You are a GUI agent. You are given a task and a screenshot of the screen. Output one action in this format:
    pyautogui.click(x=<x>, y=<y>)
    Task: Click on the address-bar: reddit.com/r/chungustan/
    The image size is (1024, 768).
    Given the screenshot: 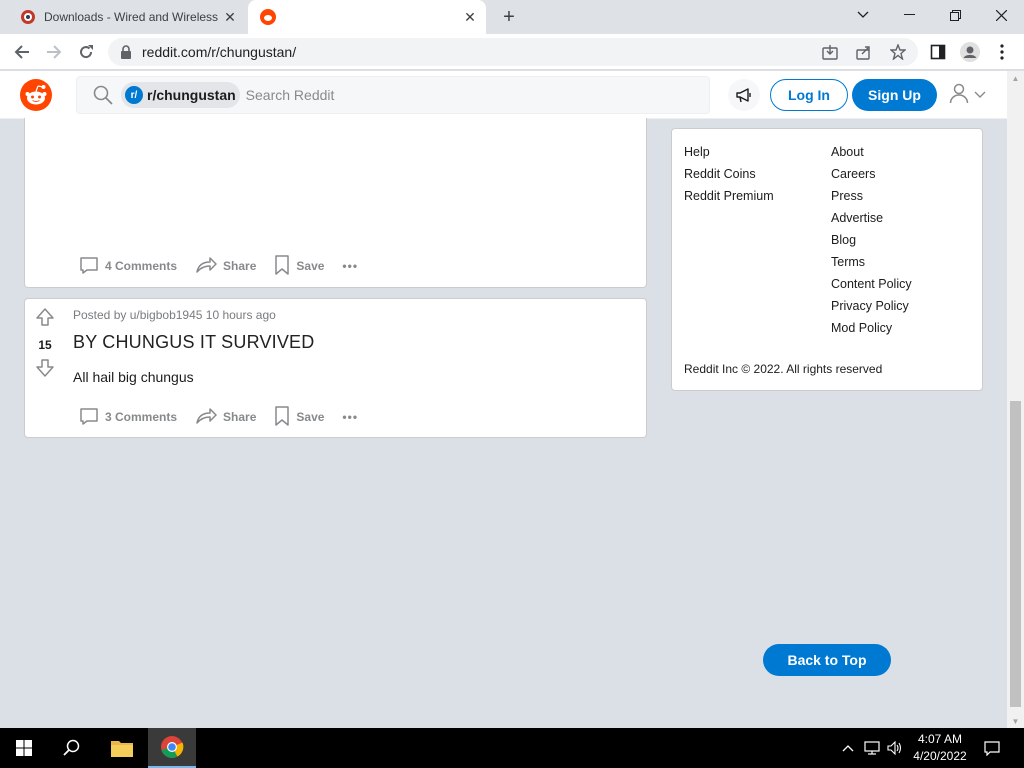 What is the action you would take?
    pyautogui.click(x=513, y=52)
    